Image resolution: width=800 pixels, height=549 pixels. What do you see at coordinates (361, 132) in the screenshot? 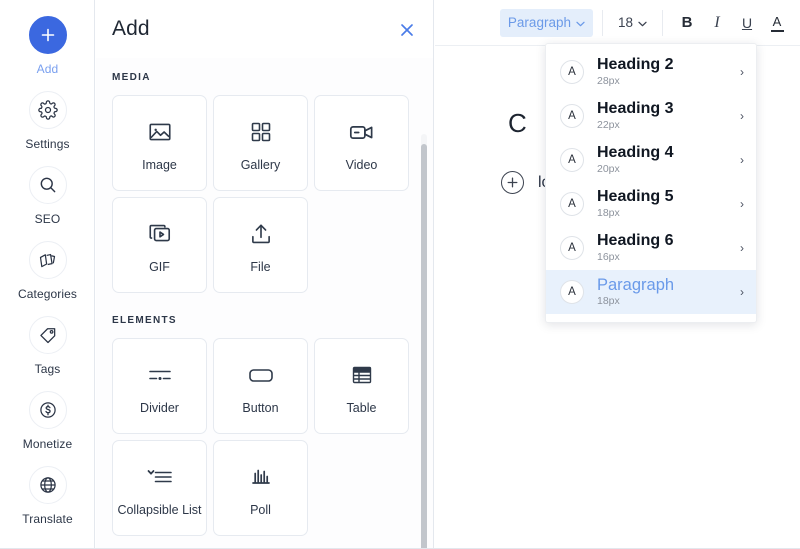
I see `video-camera-icon` at bounding box center [361, 132].